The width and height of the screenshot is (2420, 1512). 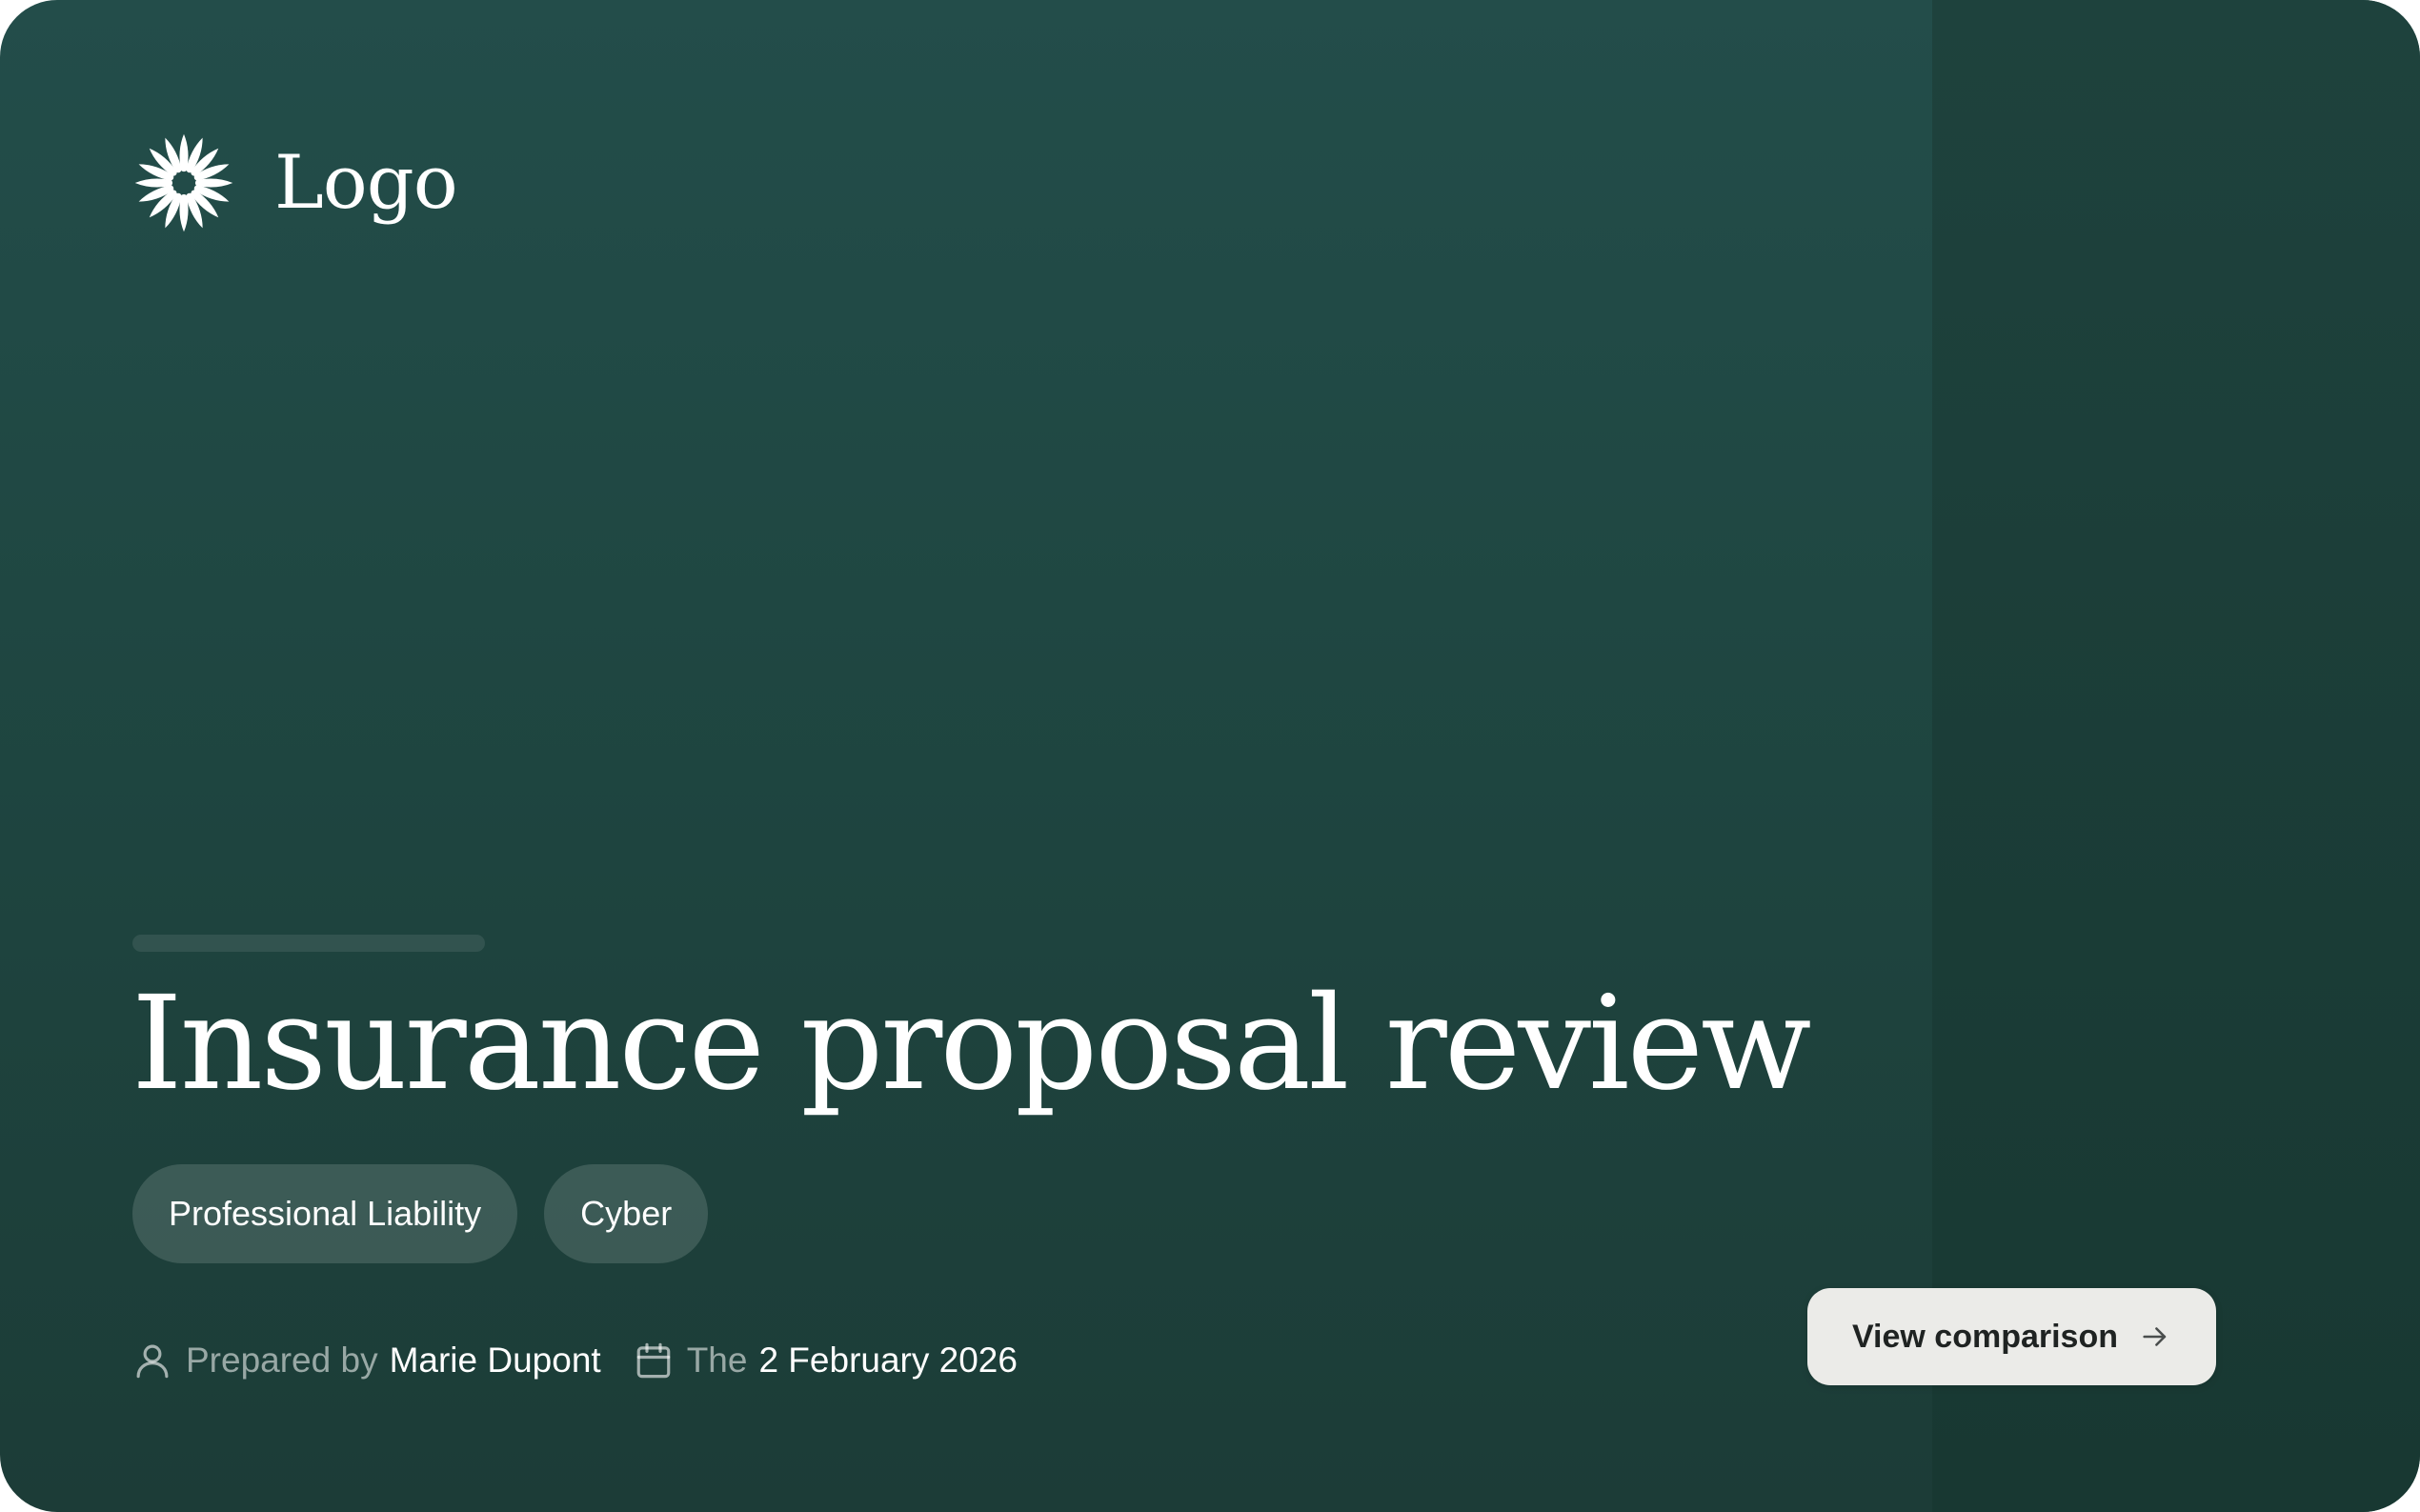 I want to click on user-icon, so click(x=152, y=1361).